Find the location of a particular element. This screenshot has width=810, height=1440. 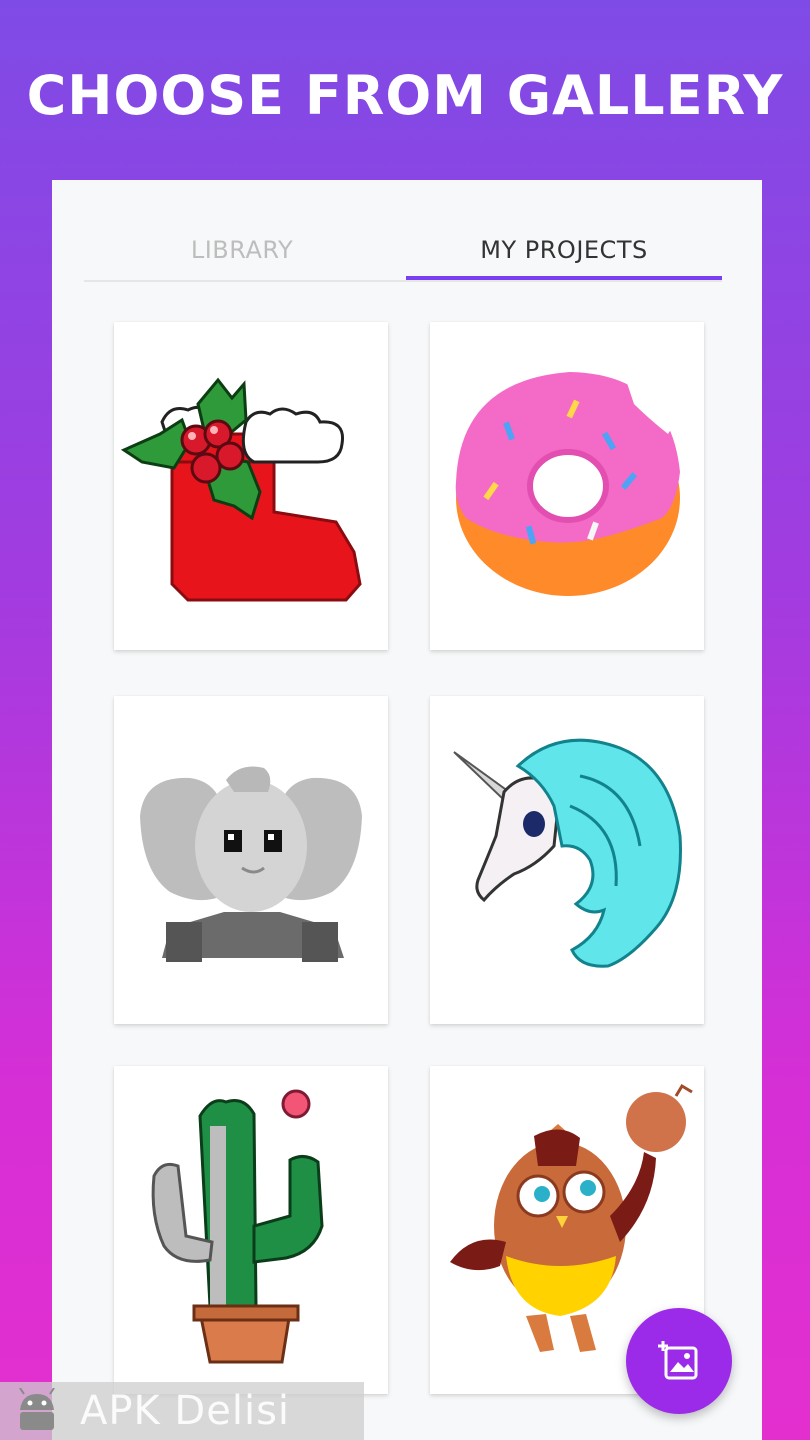

tab-active-indicator is located at coordinates (564, 278).